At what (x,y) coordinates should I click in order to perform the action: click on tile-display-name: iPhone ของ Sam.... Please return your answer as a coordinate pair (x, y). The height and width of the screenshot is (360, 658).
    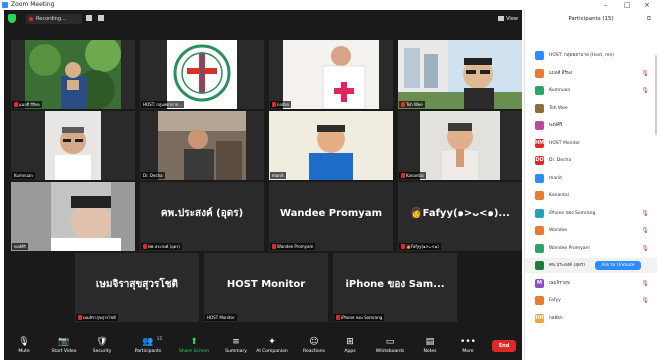
    Looking at the image, I should click on (395, 284).